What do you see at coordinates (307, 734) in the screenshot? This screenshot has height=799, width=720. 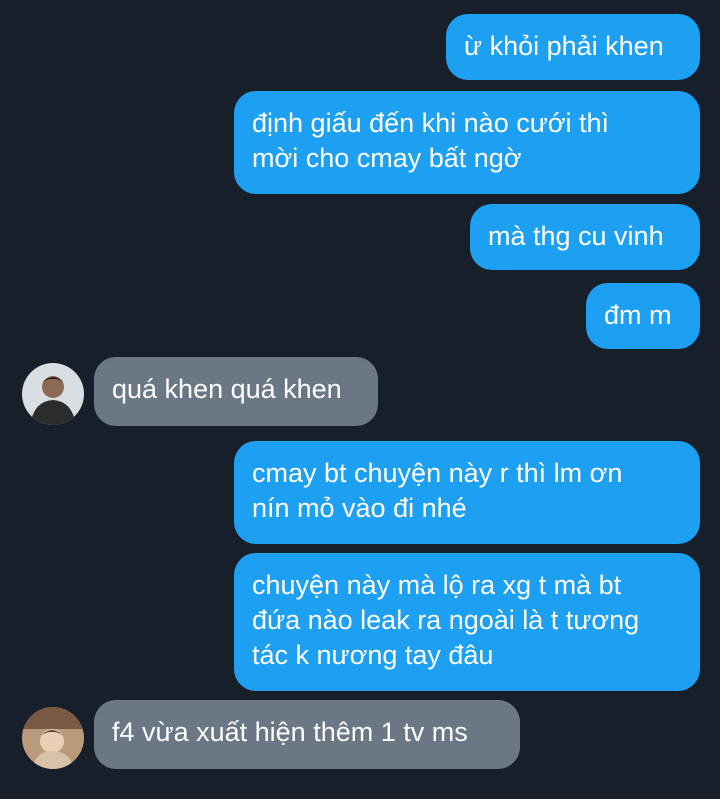 I see `message-bubble-received: f4 vừa xuất hiện thêm 1 tv ms` at bounding box center [307, 734].